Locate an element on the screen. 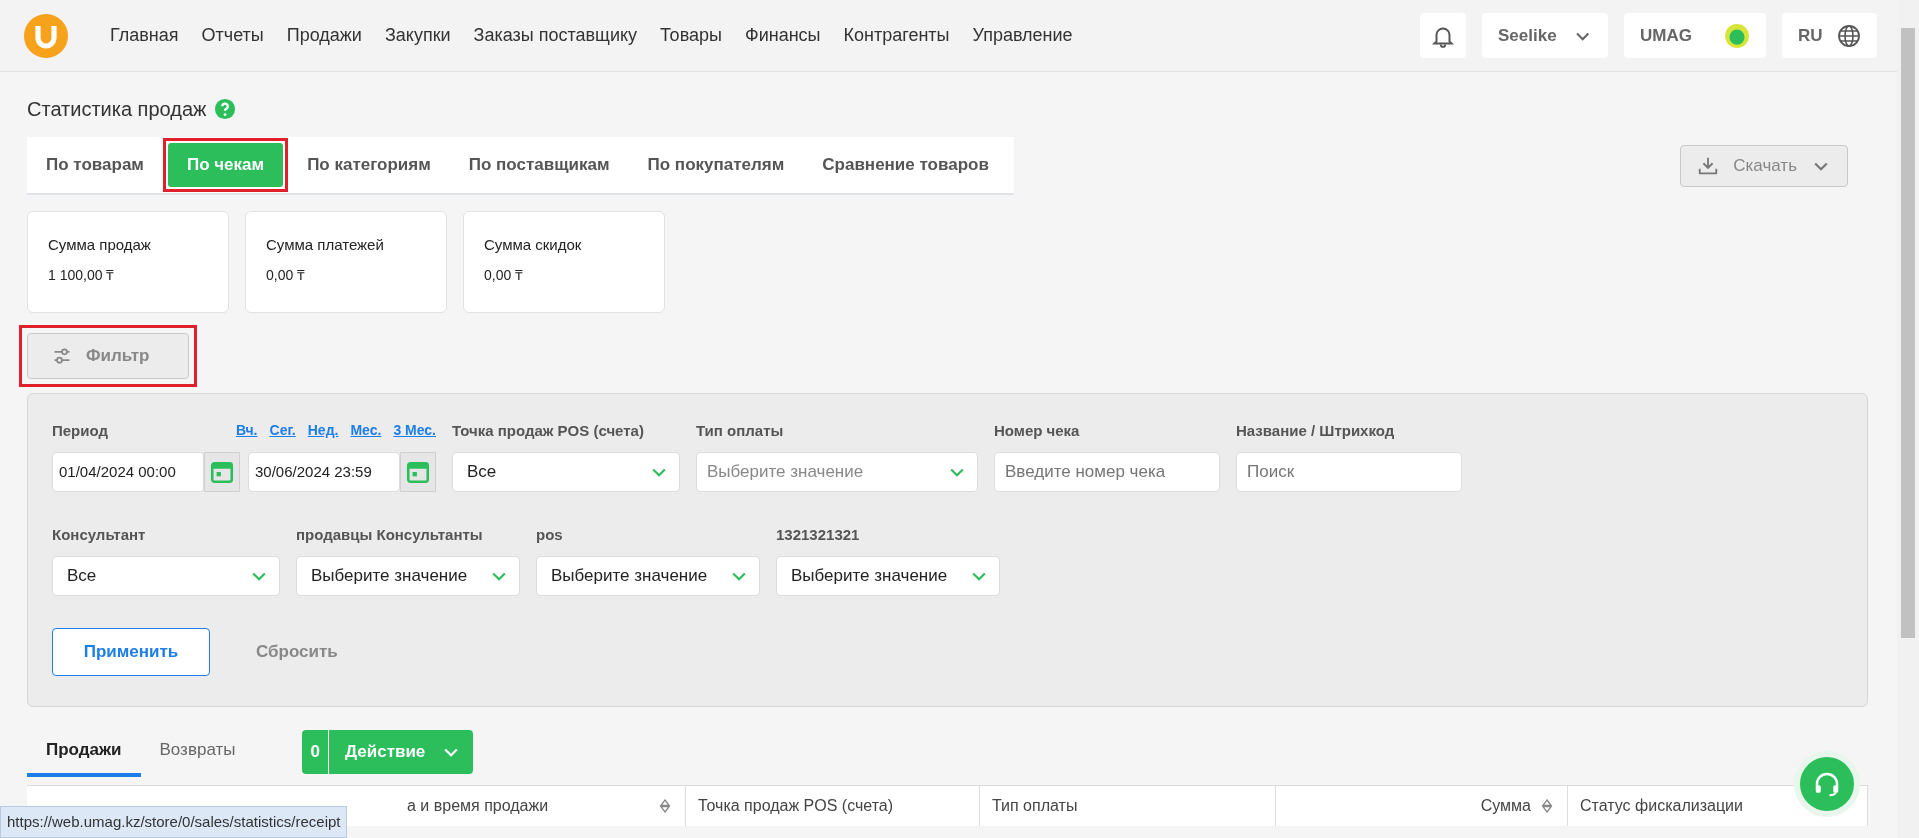 The height and width of the screenshot is (838, 1919). card-value: 1 100,00 ₸ is located at coordinates (82, 275).